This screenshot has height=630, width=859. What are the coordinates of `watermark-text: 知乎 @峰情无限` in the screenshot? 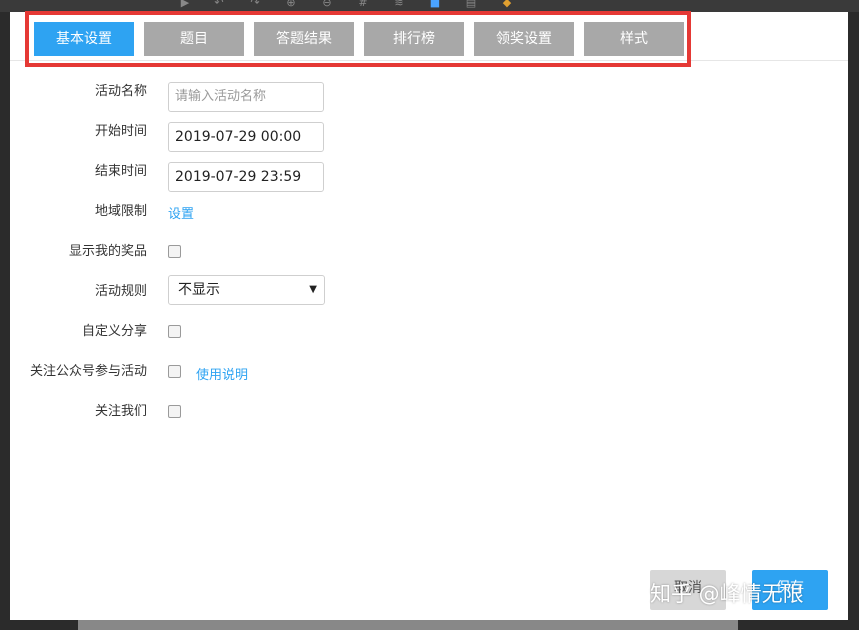 It's located at (727, 594).